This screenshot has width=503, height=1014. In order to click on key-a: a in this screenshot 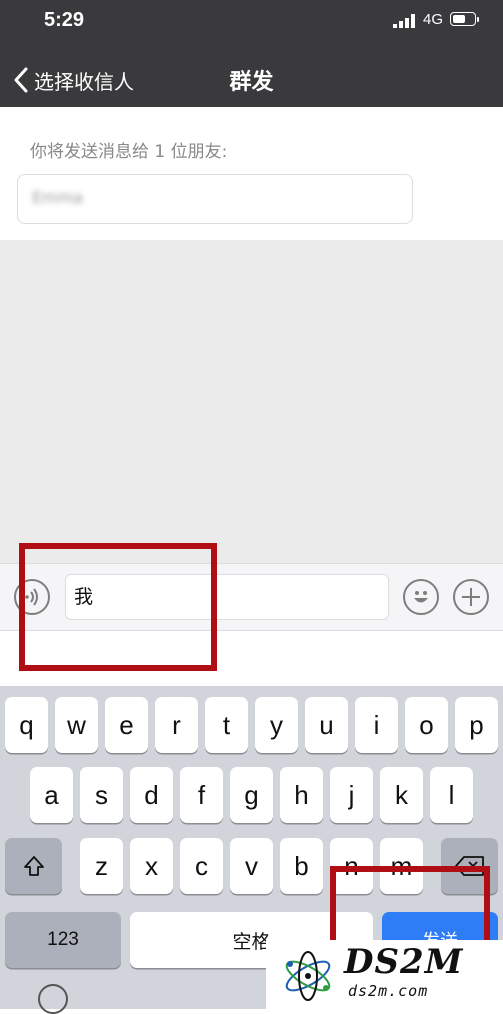, I will do `click(51, 795)`.